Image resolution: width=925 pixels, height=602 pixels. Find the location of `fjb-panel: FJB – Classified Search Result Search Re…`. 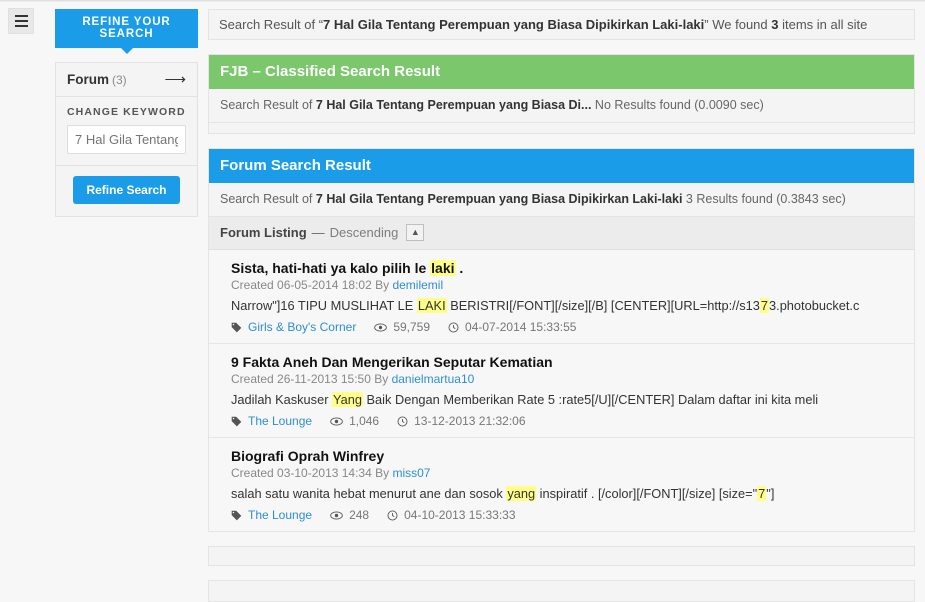

fjb-panel: FJB – Classified Search Result Search Re… is located at coordinates (561, 94).